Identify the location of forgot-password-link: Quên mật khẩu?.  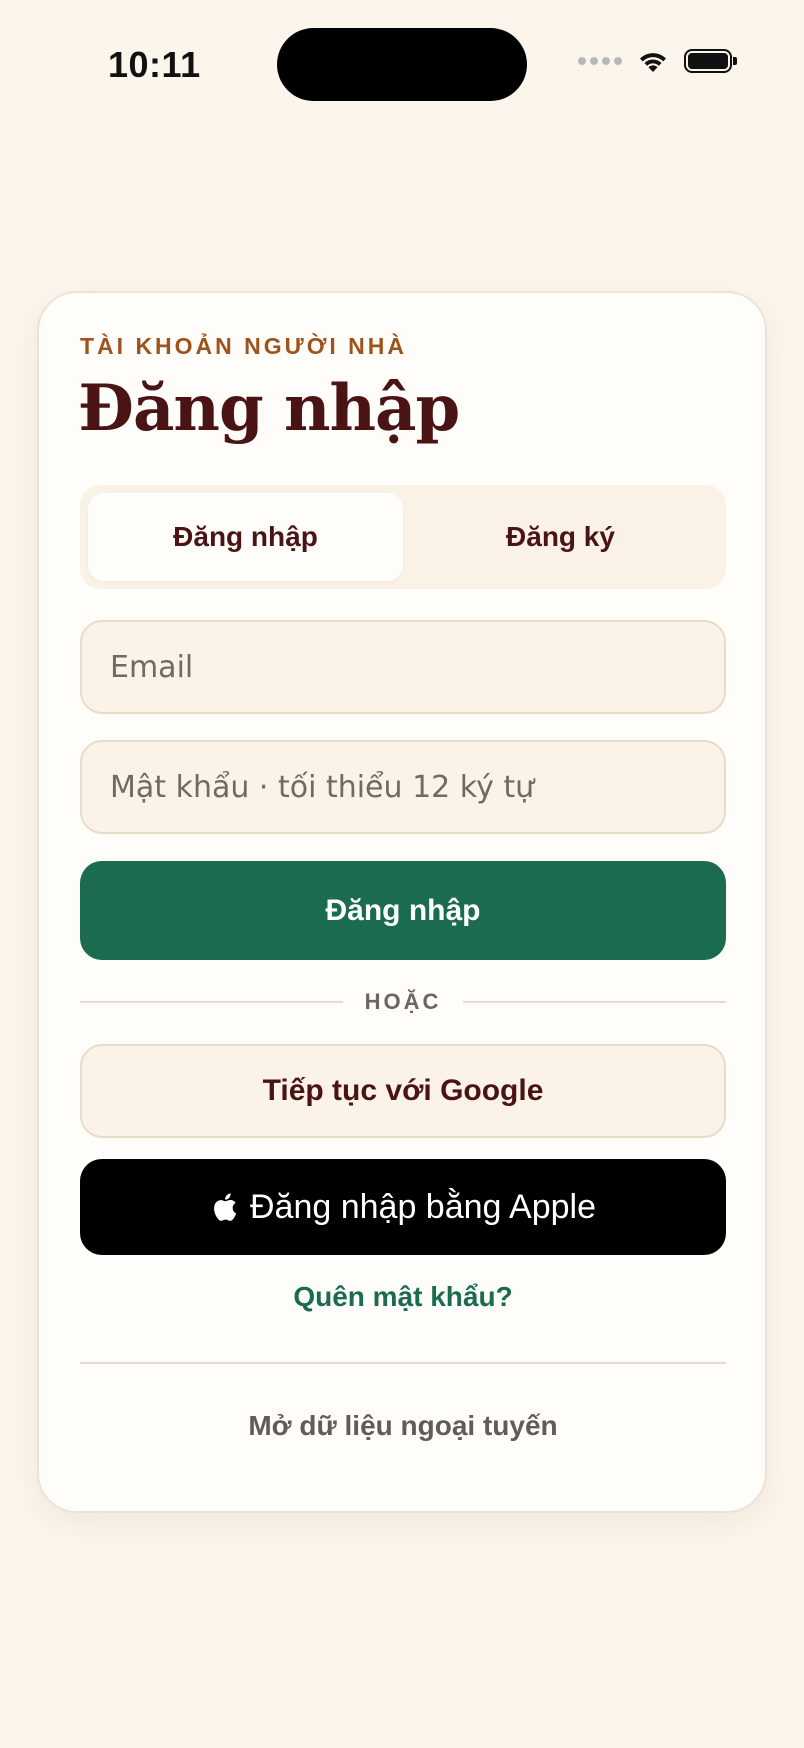
(403, 1297).